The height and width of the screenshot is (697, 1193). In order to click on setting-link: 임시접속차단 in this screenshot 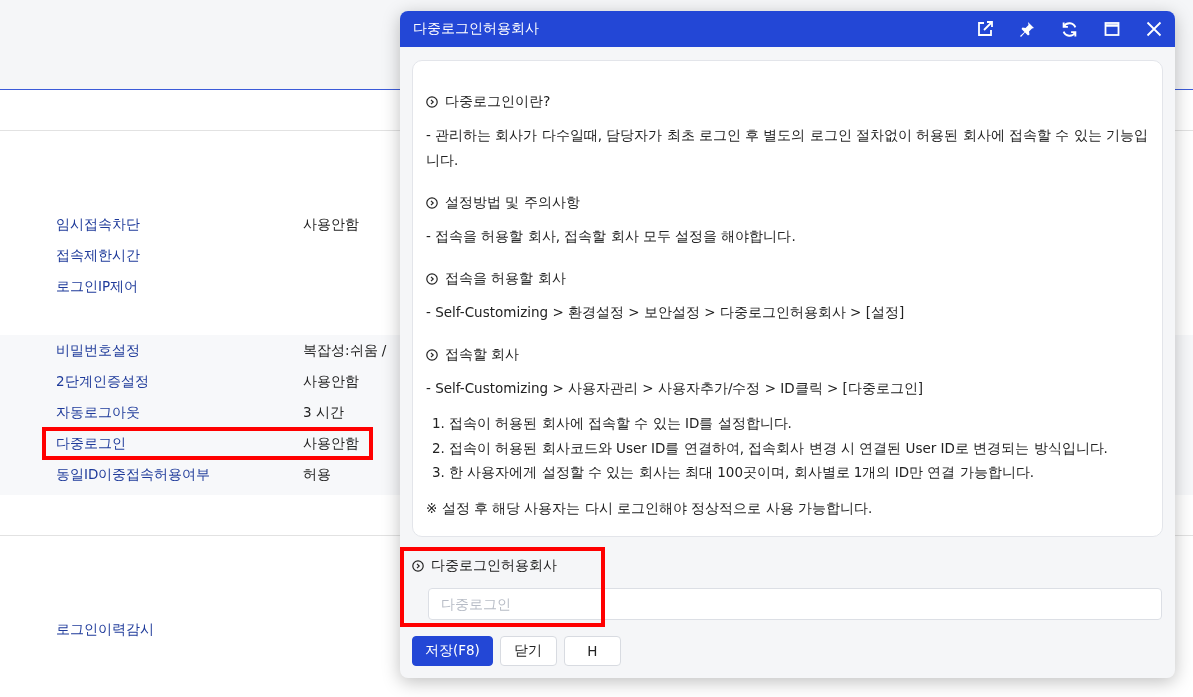, I will do `click(179, 224)`.